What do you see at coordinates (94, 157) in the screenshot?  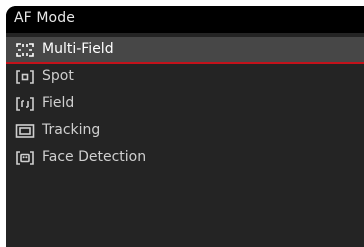 I see `menu-item-label: Face Detection` at bounding box center [94, 157].